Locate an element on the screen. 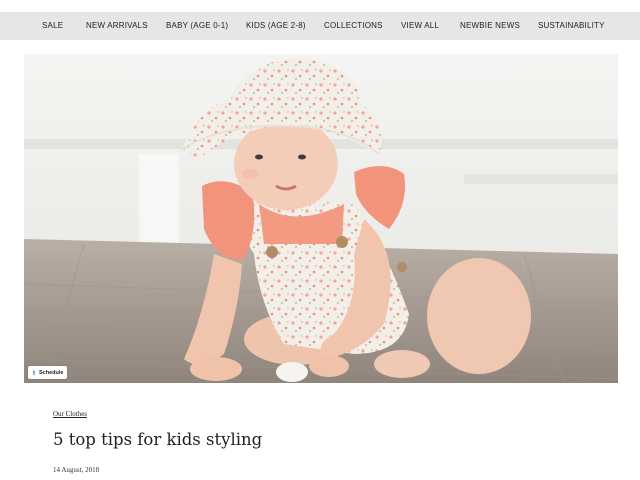 The image size is (640, 480). article-date: 14 August, 2018 is located at coordinates (76, 470).